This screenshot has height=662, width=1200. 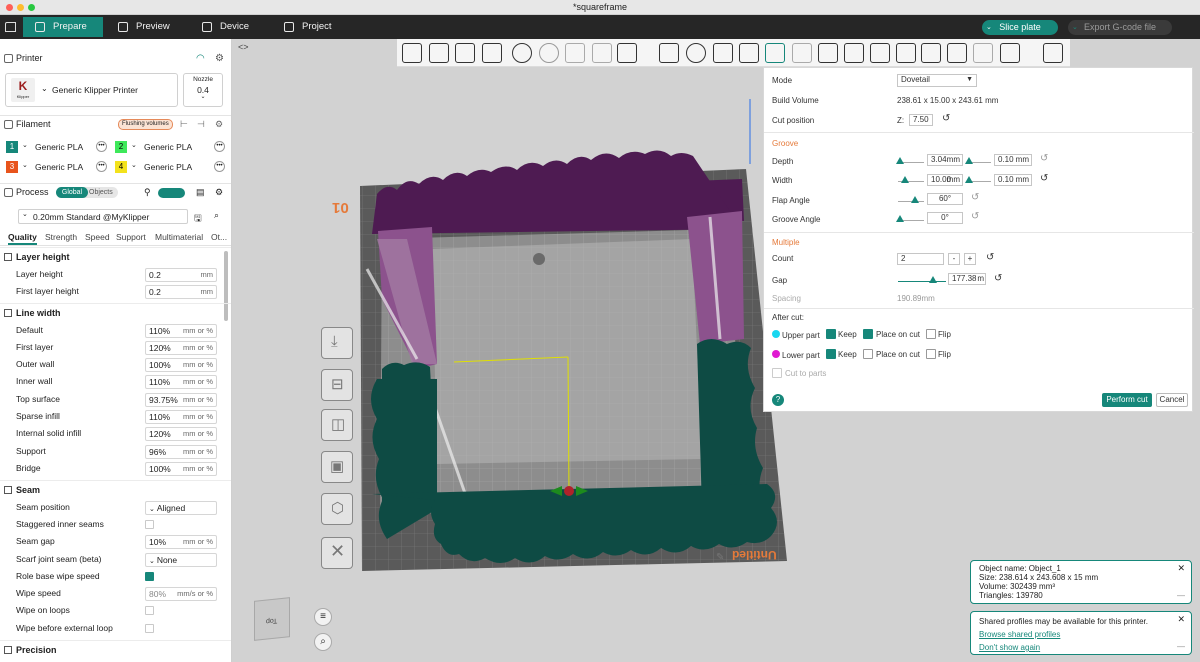 What do you see at coordinates (87, 192) in the screenshot?
I see `global-objects-toggle: Global Objects` at bounding box center [87, 192].